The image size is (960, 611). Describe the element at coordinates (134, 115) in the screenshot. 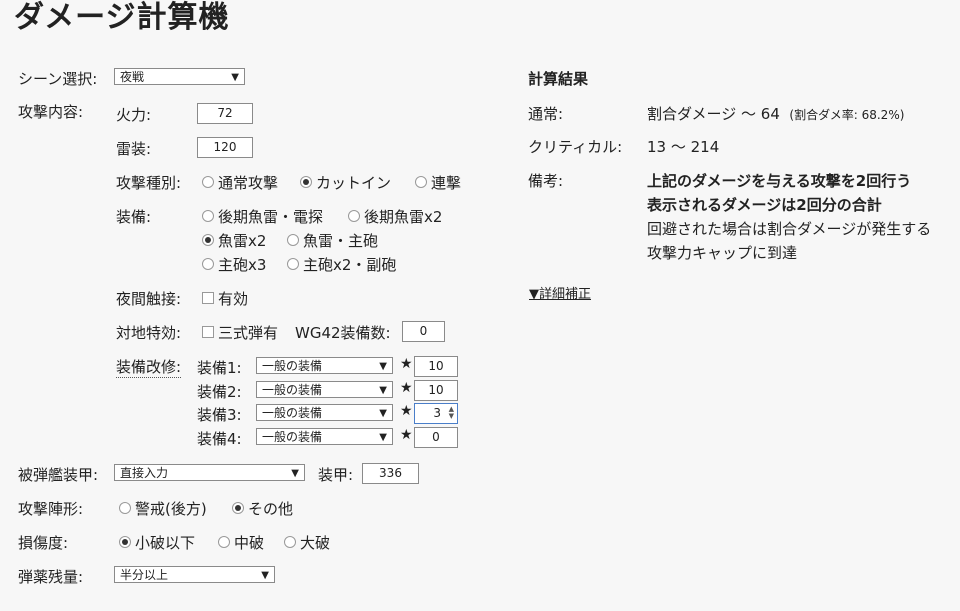

I see `firepower-label: 火力:` at that location.